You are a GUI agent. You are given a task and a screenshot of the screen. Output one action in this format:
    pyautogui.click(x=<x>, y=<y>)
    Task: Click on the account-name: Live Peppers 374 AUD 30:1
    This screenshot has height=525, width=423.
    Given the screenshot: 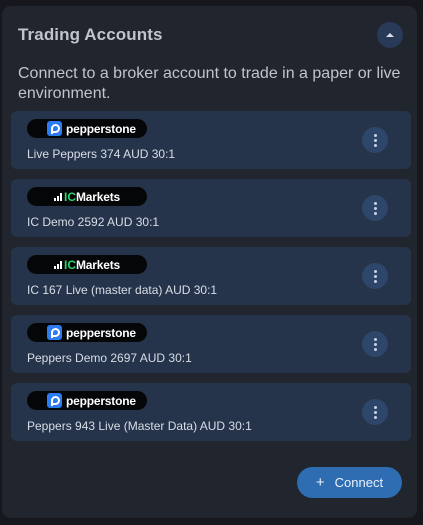 What is the action you would take?
    pyautogui.click(x=101, y=154)
    